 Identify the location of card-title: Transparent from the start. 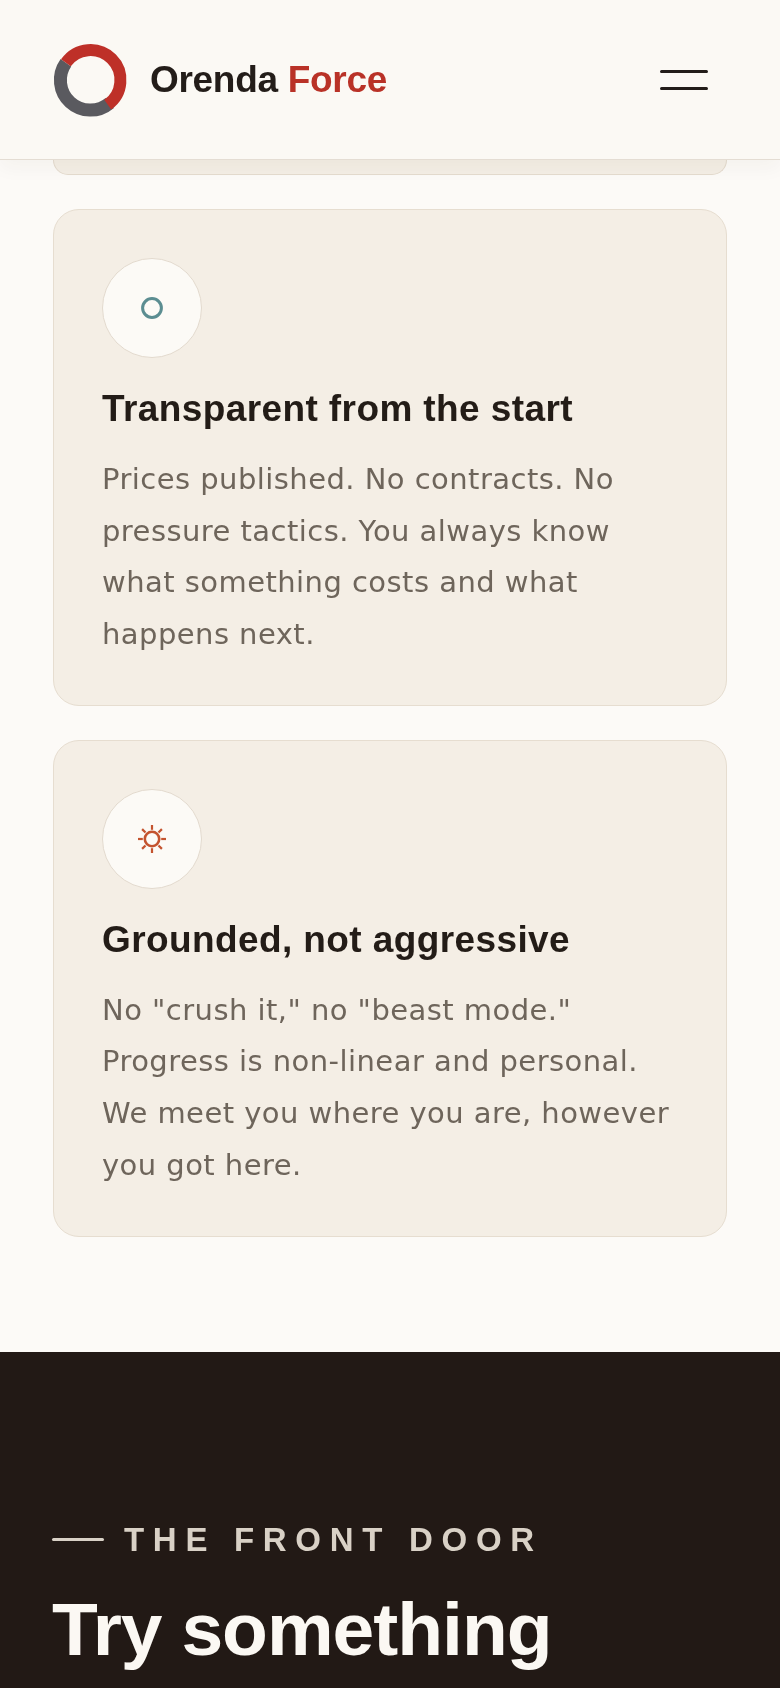
(338, 409).